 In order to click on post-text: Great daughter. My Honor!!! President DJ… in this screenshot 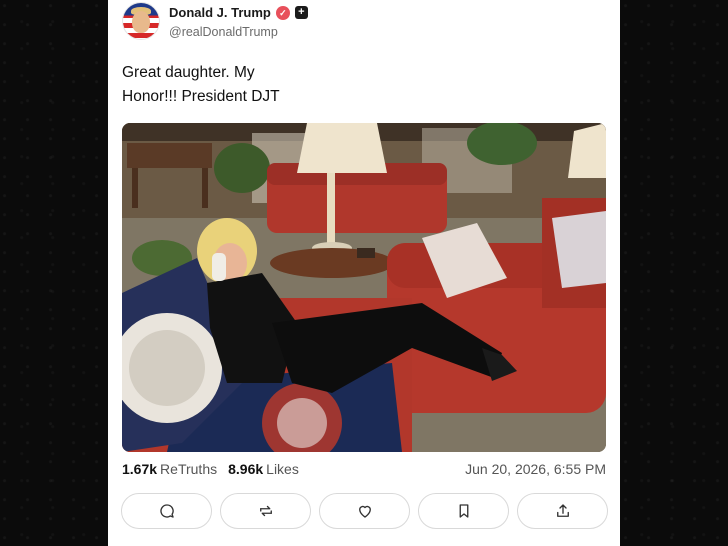, I will do `click(272, 85)`.